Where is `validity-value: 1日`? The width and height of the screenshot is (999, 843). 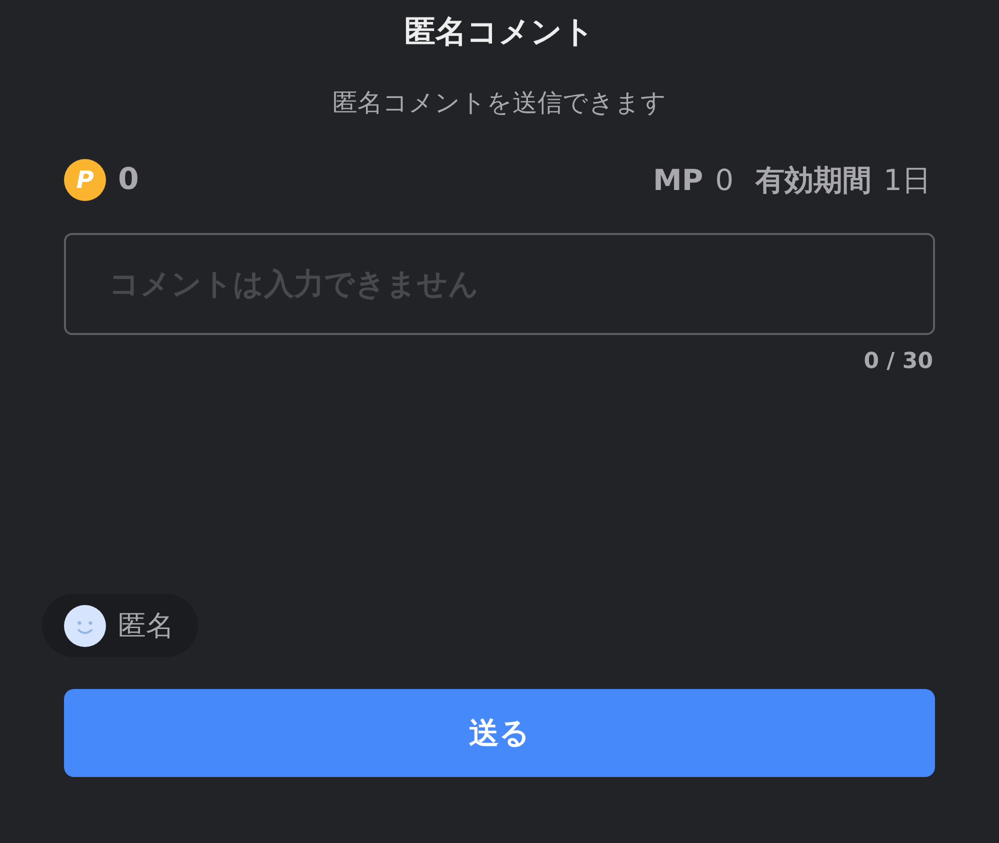 validity-value: 1日 is located at coordinates (907, 180).